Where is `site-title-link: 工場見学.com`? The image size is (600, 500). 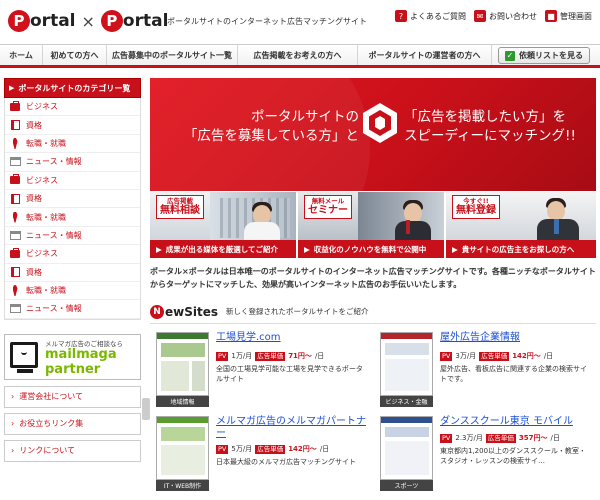 site-title-link: 工場見学.com is located at coordinates (294, 338).